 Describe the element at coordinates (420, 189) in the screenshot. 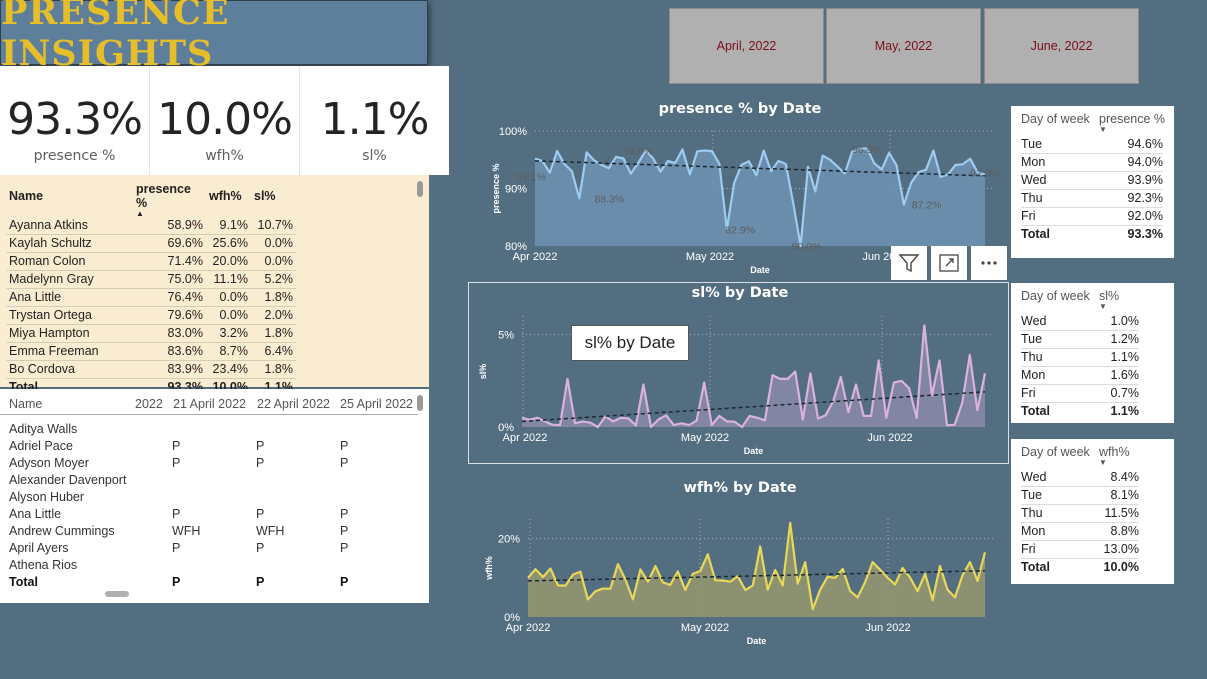

I see `table-scrollbar` at that location.